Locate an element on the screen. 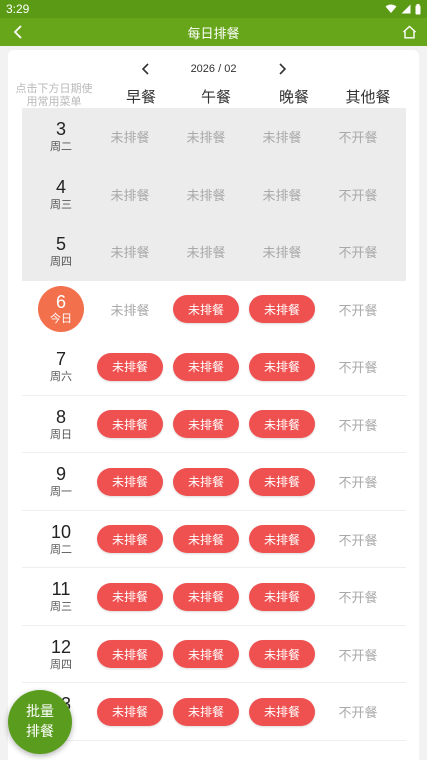  date-cell: 5 周四 is located at coordinates (61, 251).